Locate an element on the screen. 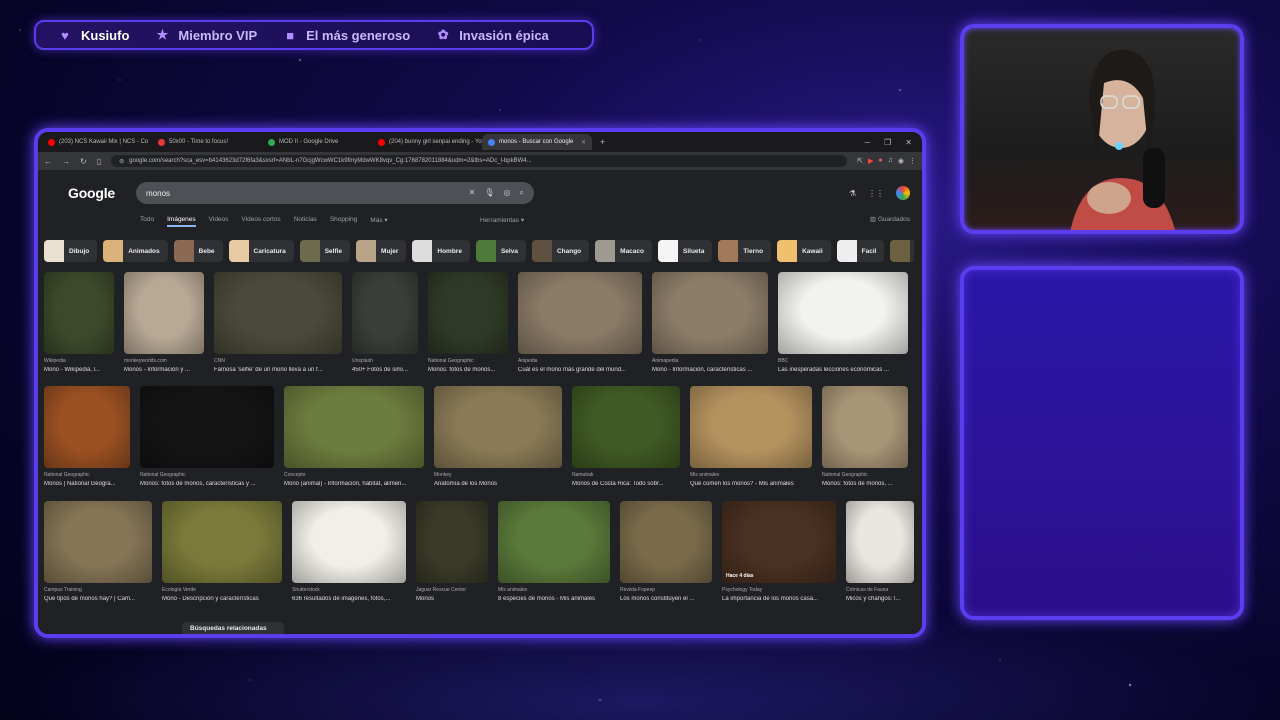 This screenshot has height=720, width=1280. search-tab: Videos is located at coordinates (219, 221).